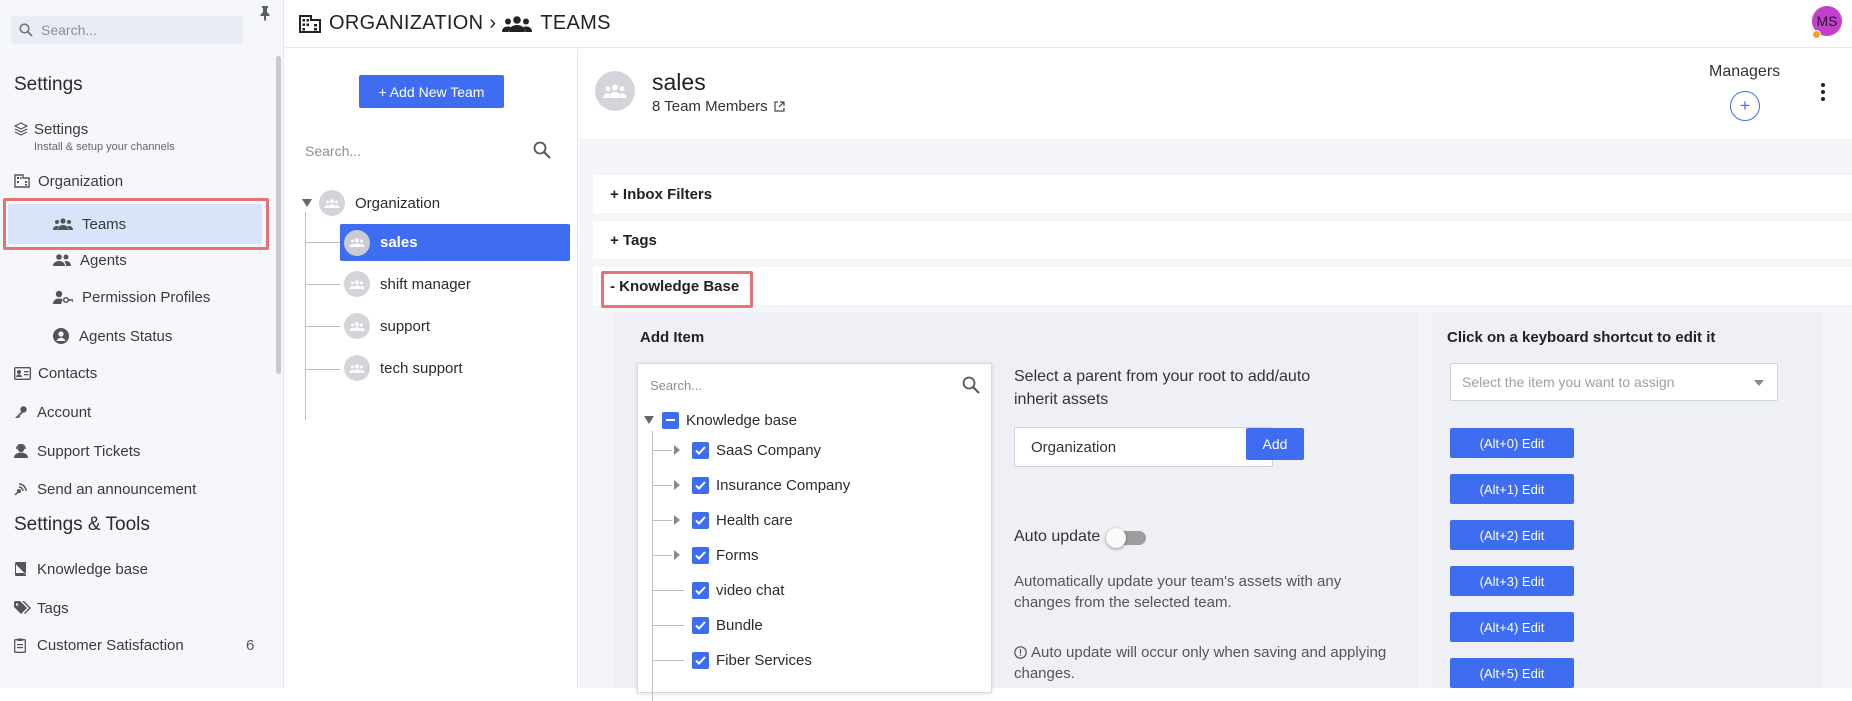  I want to click on sidebar-item-support-tickets: Support Tickets, so click(77, 451).